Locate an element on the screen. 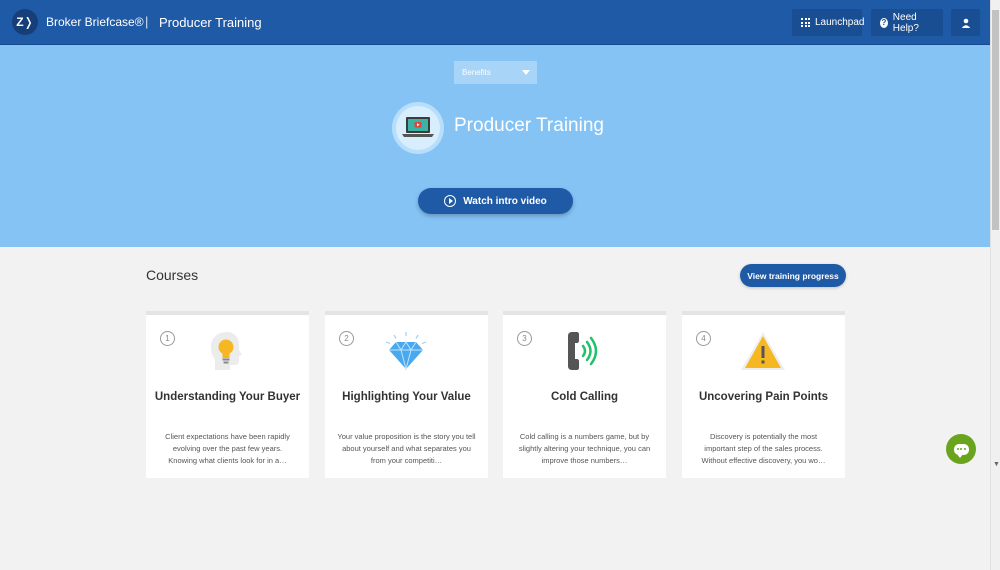  course-title: Cold Calling is located at coordinates (584, 397).